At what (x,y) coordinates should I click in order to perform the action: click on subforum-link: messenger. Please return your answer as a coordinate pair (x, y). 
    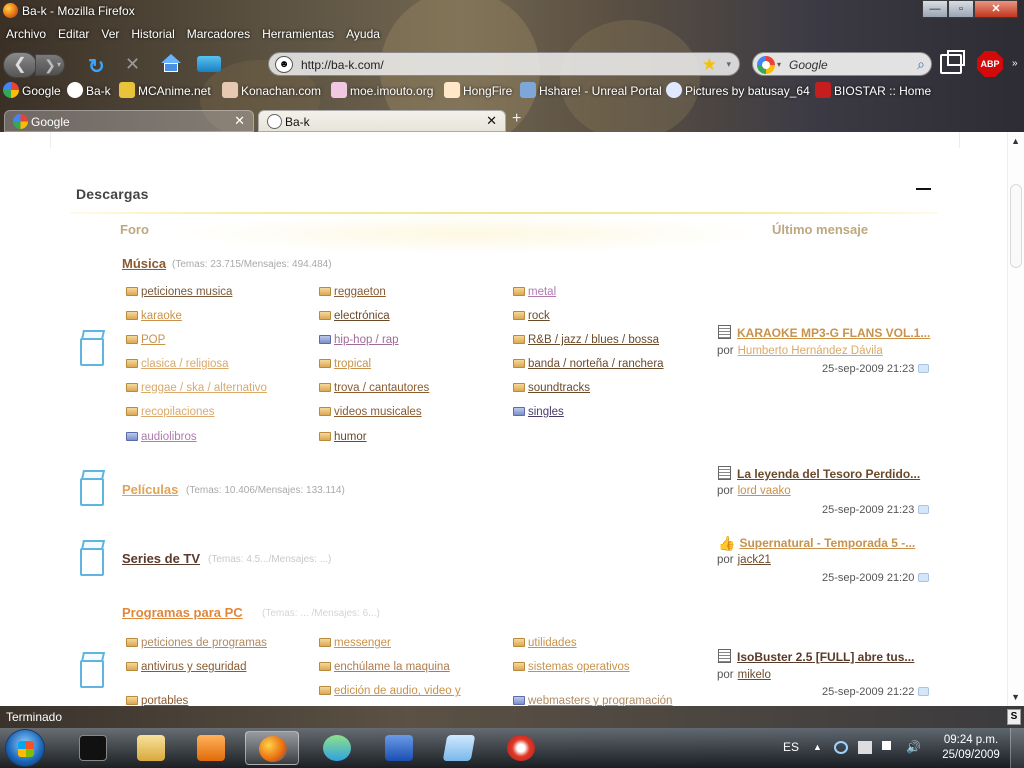
    Looking at the image, I should click on (355, 643).